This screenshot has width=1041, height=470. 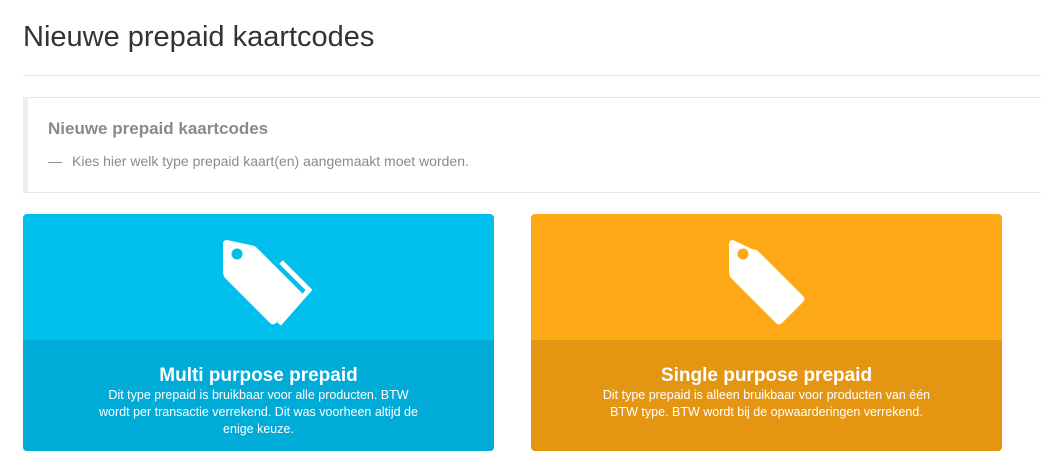 I want to click on tag-icon, so click(x=767, y=282).